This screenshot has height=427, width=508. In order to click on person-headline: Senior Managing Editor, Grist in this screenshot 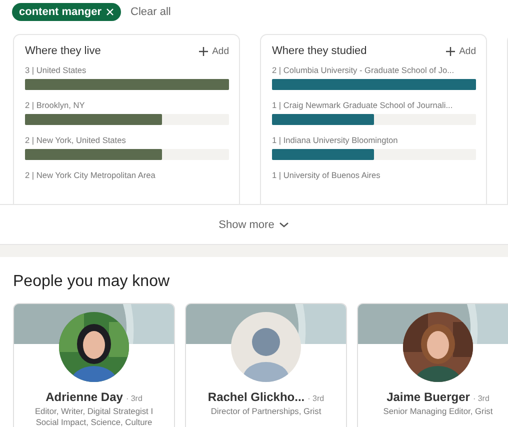, I will do `click(438, 411)`.